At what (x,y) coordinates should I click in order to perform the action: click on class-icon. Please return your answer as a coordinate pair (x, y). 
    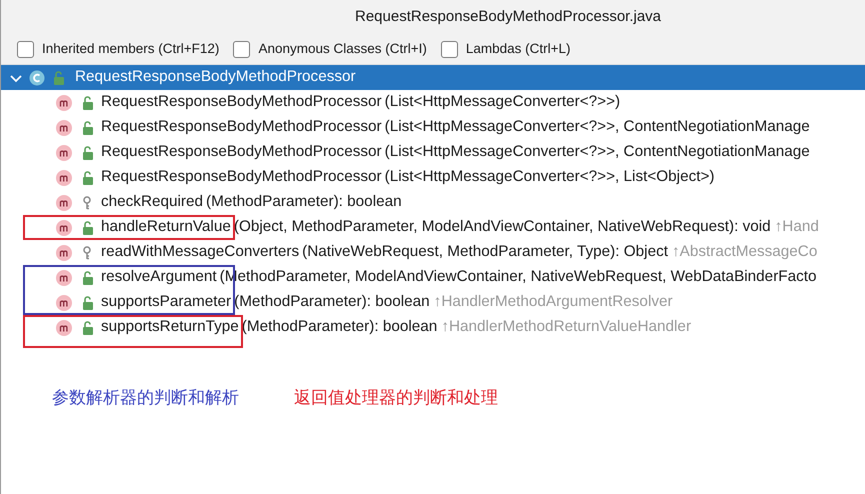
    Looking at the image, I should click on (37, 78).